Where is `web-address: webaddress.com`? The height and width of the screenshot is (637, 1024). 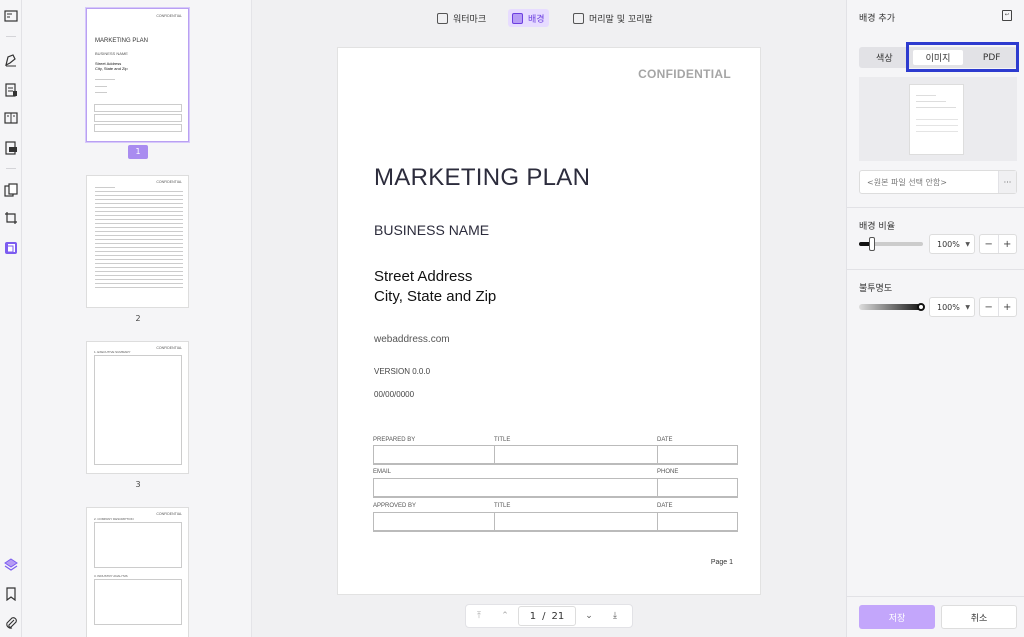 web-address: webaddress.com is located at coordinates (412, 339).